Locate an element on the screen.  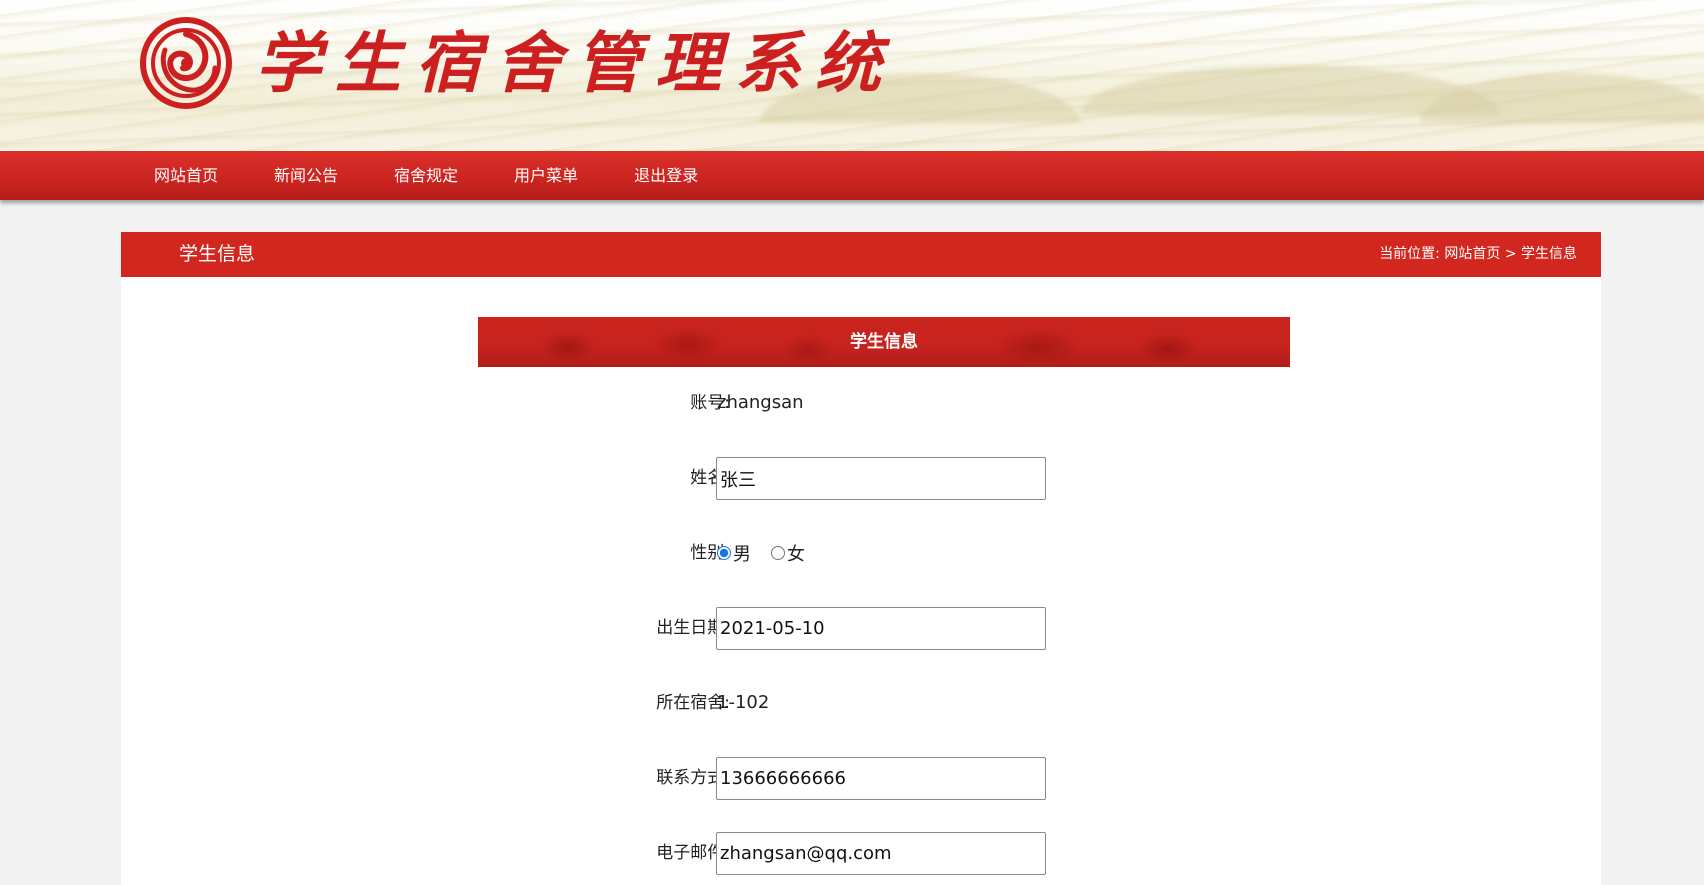
form-card-header: 学生信息 is located at coordinates (884, 342).